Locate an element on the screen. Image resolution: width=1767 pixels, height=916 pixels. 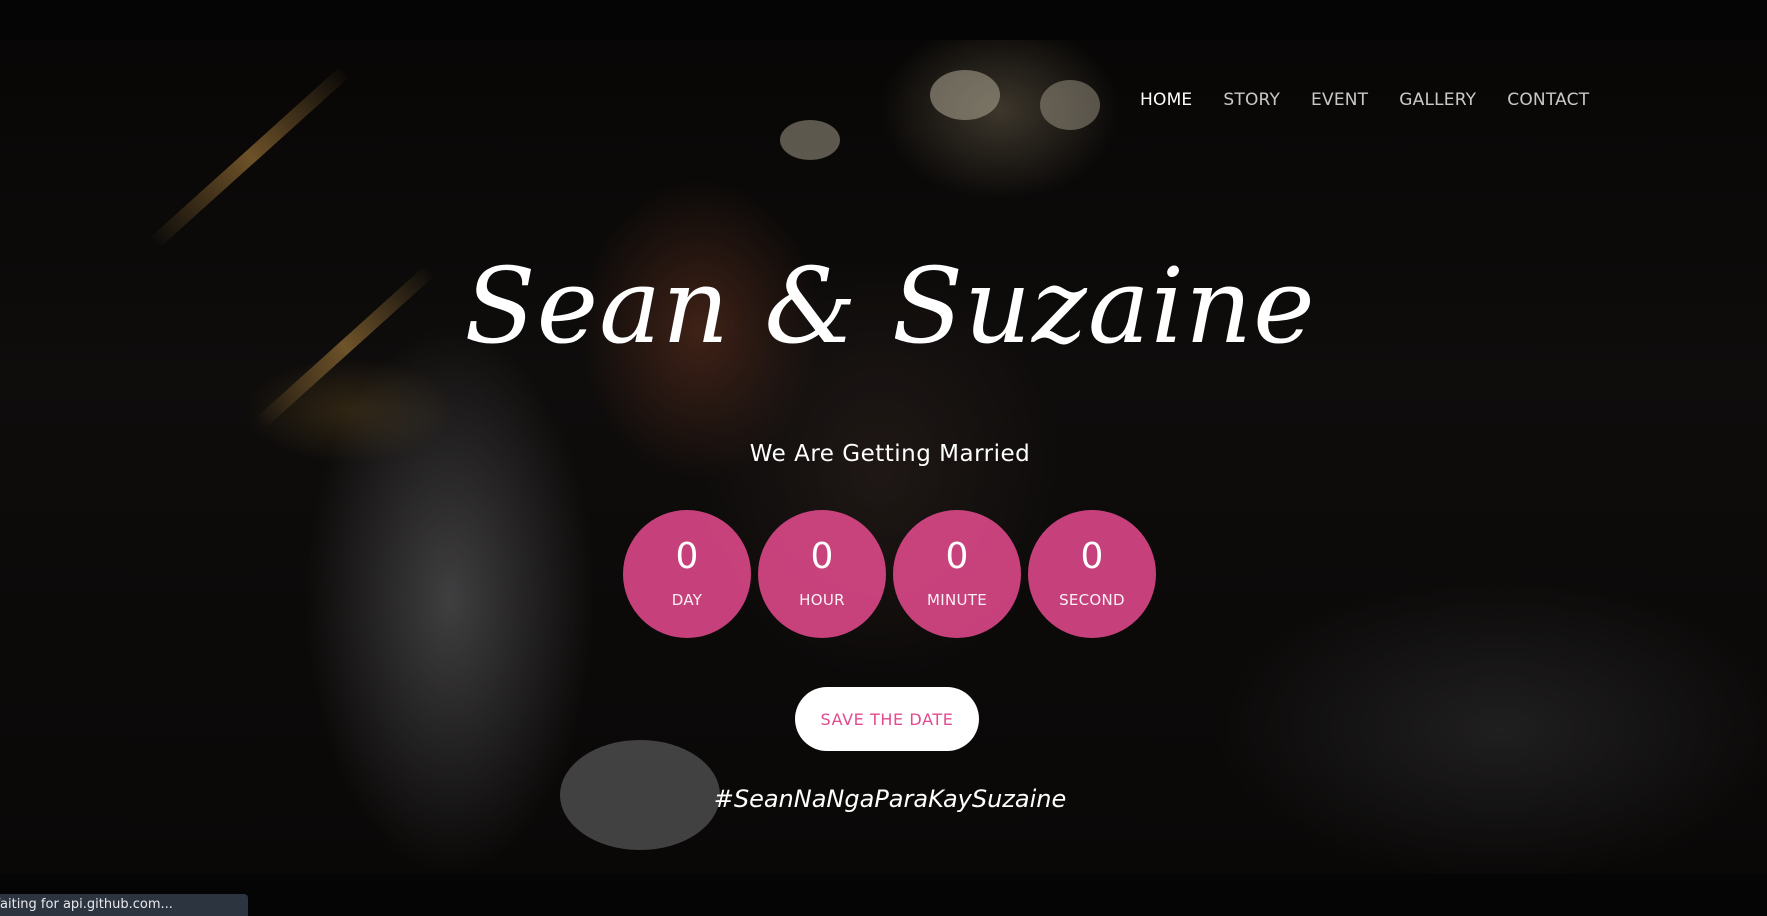
nav-item-event: EVENT is located at coordinates (1339, 100).